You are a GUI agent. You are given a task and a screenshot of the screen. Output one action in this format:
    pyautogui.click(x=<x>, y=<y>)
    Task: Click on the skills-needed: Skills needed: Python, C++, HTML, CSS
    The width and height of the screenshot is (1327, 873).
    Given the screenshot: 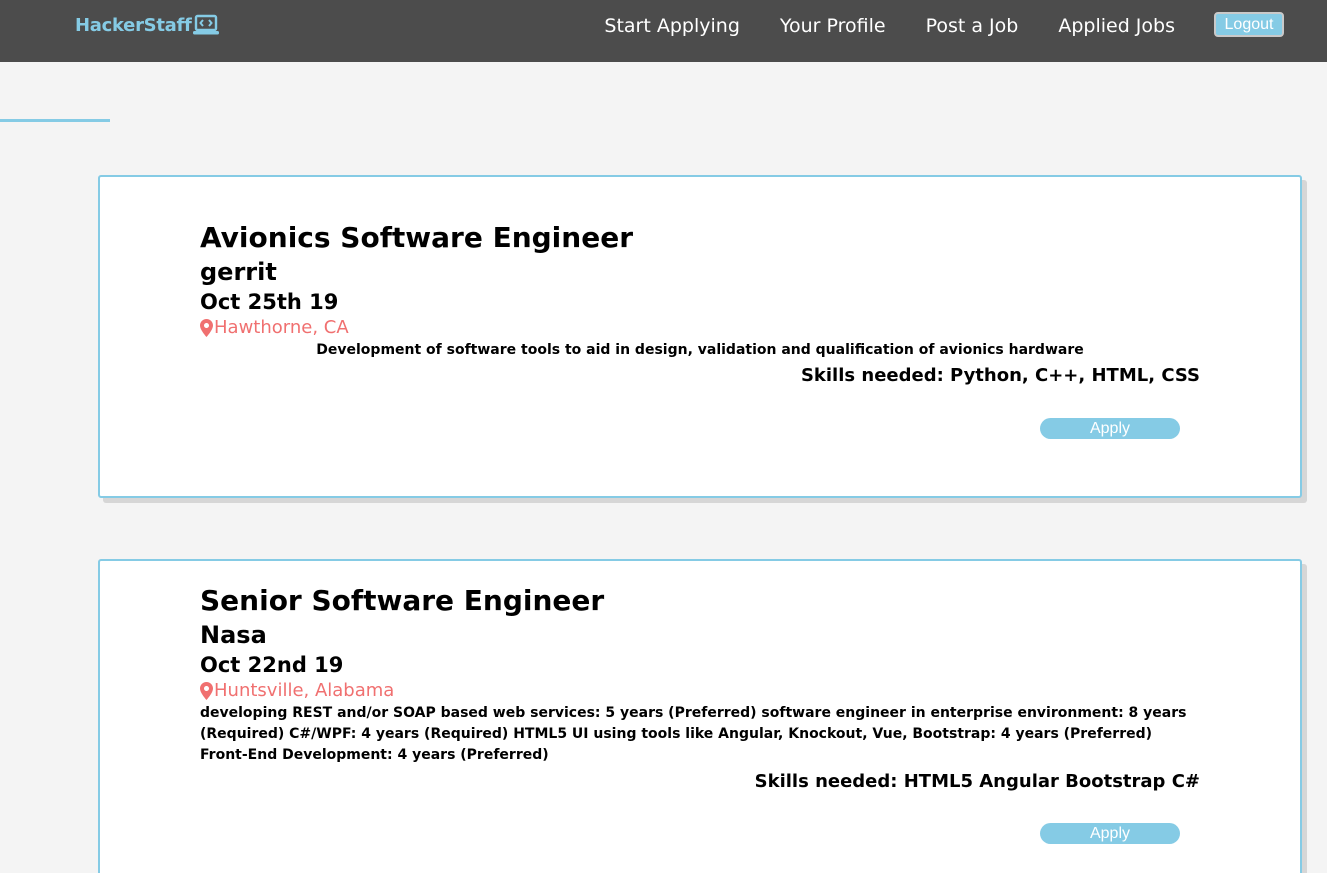 What is the action you would take?
    pyautogui.click(x=1000, y=375)
    